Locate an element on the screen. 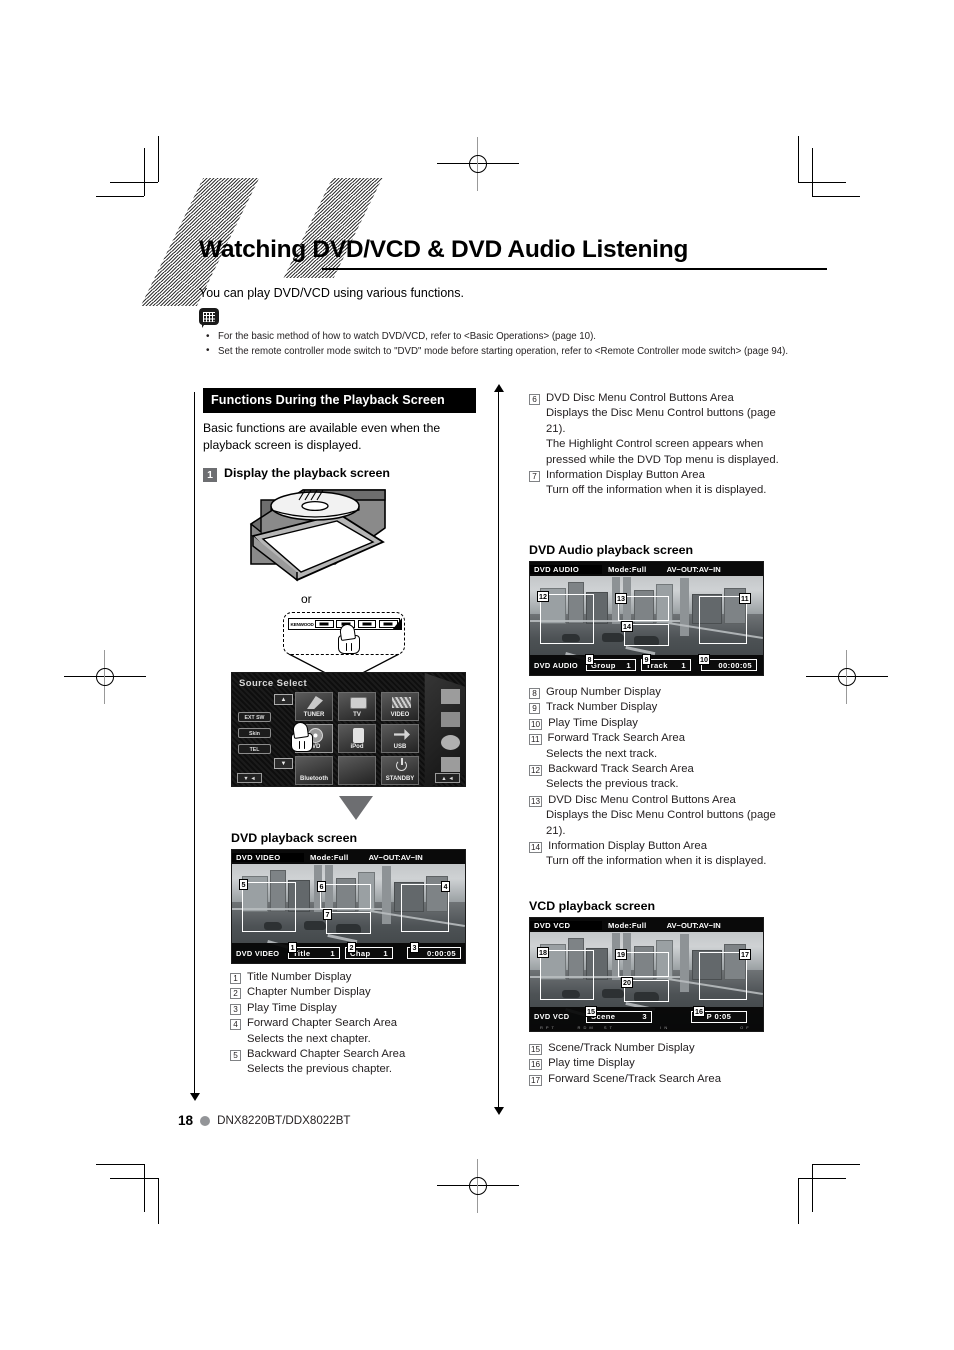  list-item: 6 DVD Disc Menu Control Buttons Area is located at coordinates (659, 398).